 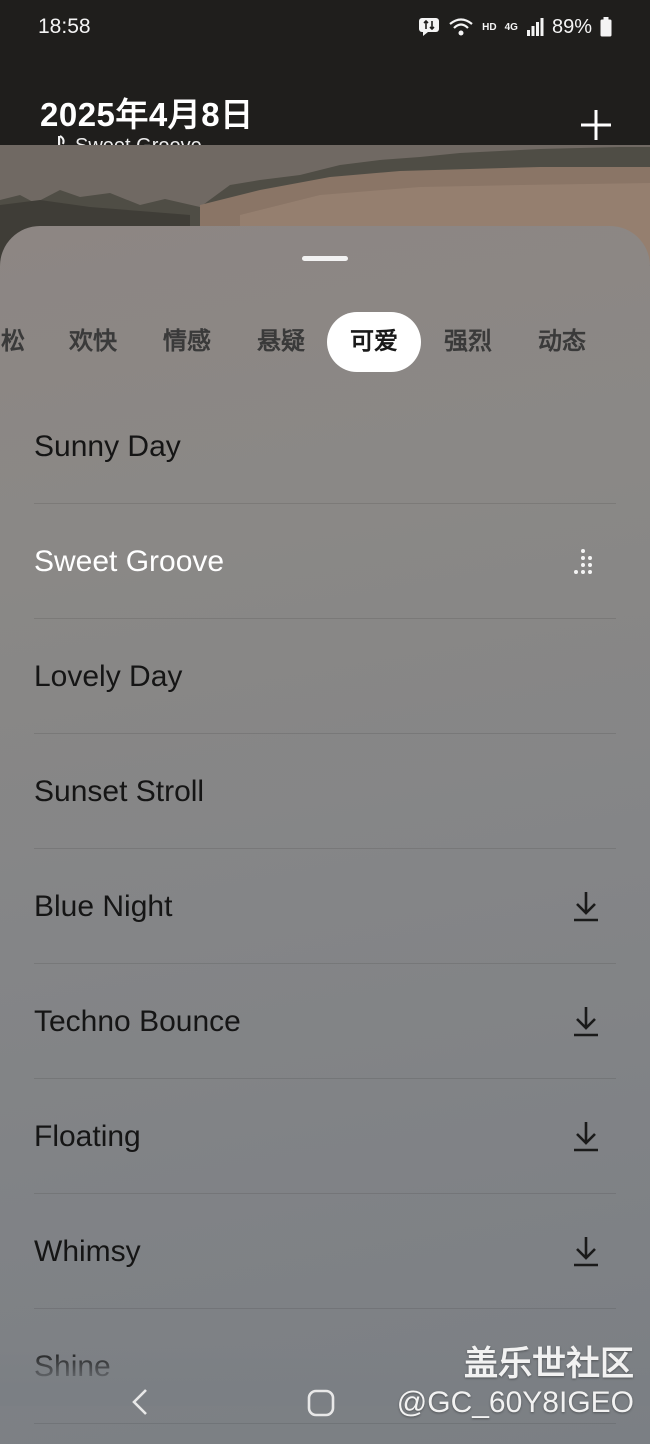 I want to click on track-title: Lovely Day, so click(x=108, y=676).